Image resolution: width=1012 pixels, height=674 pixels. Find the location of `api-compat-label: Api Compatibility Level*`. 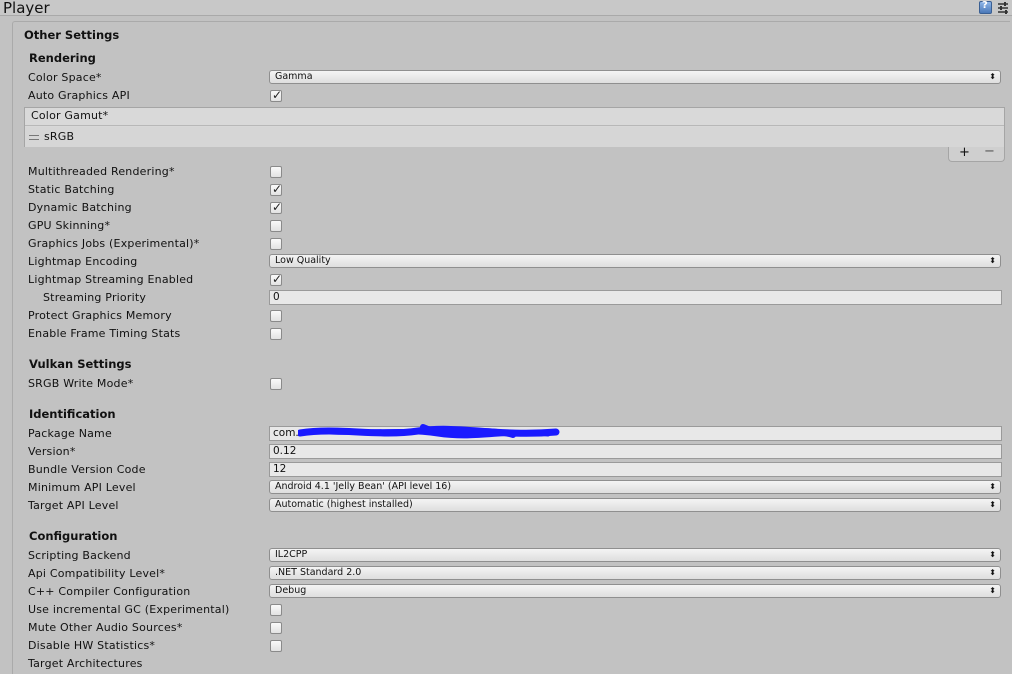

api-compat-label: Api Compatibility Level* is located at coordinates (97, 573).